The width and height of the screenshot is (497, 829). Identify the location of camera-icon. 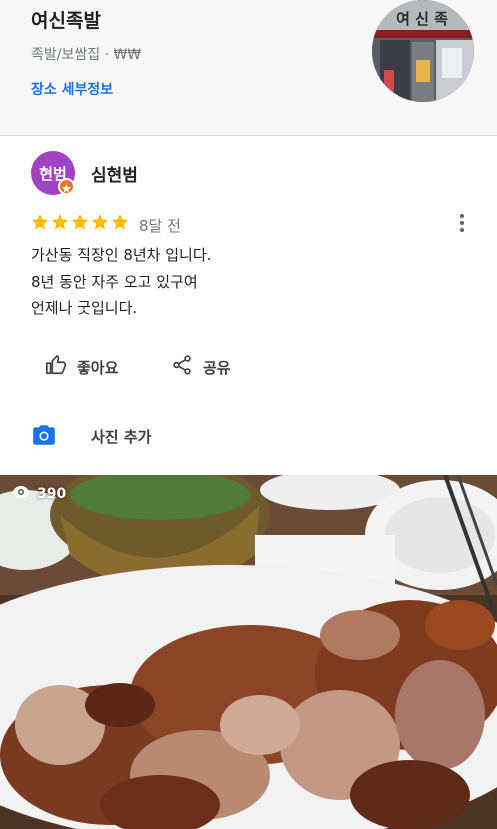
(44, 437).